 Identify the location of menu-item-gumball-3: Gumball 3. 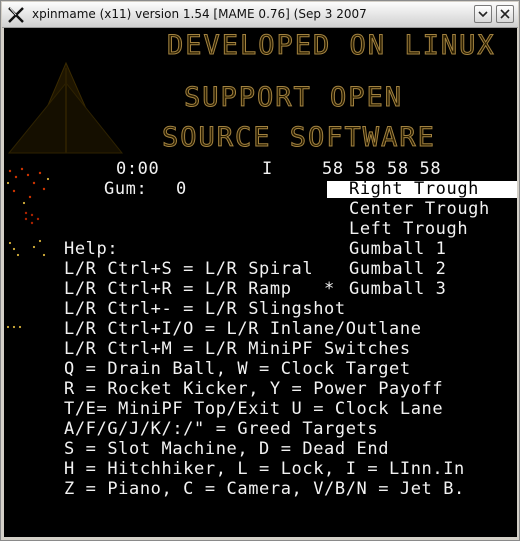
(398, 289).